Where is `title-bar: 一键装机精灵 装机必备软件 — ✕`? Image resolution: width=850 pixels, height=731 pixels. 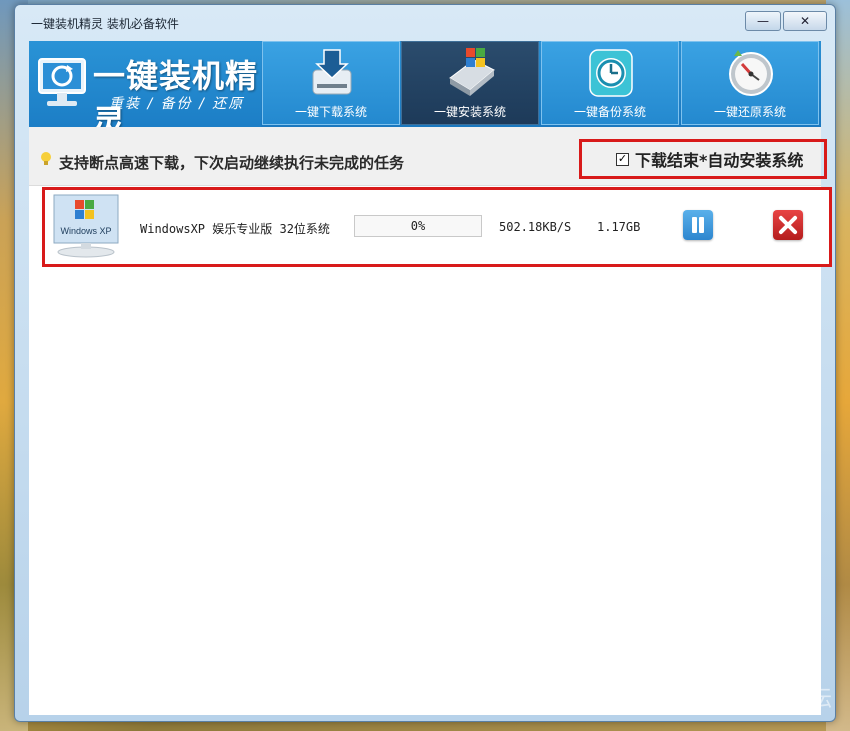 title-bar: 一键装机精灵 装机必备软件 — ✕ is located at coordinates (425, 20).